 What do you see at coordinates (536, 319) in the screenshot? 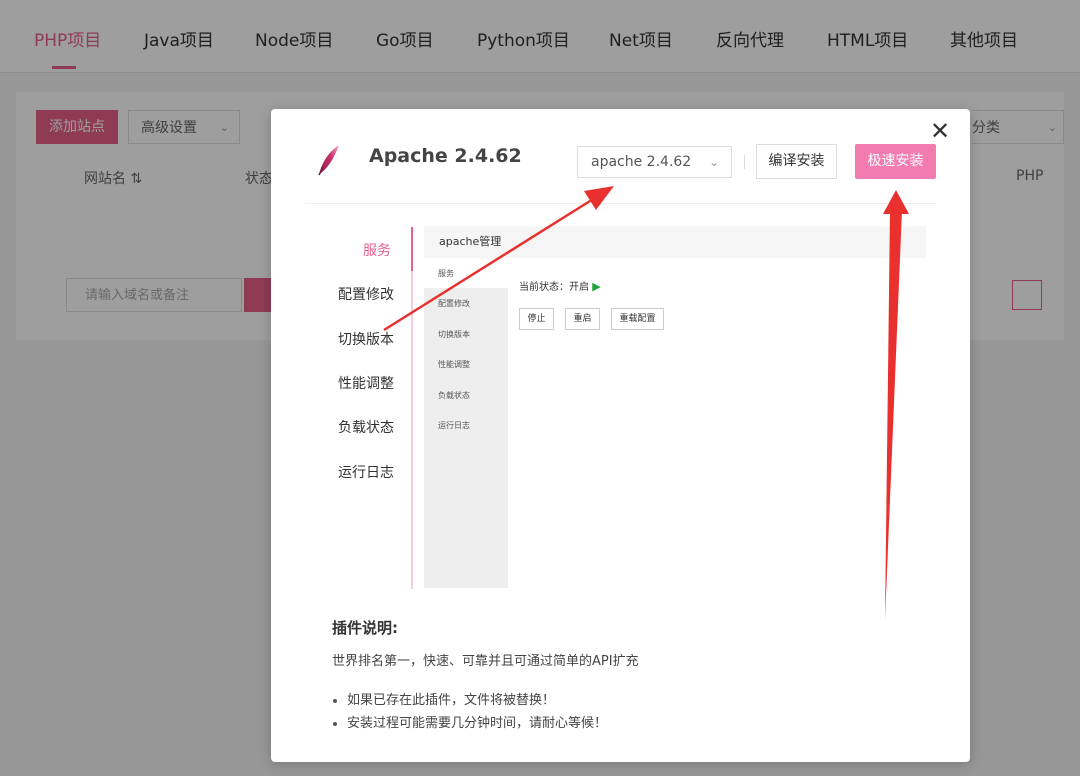
I see `preview-stop-button: 停止` at bounding box center [536, 319].